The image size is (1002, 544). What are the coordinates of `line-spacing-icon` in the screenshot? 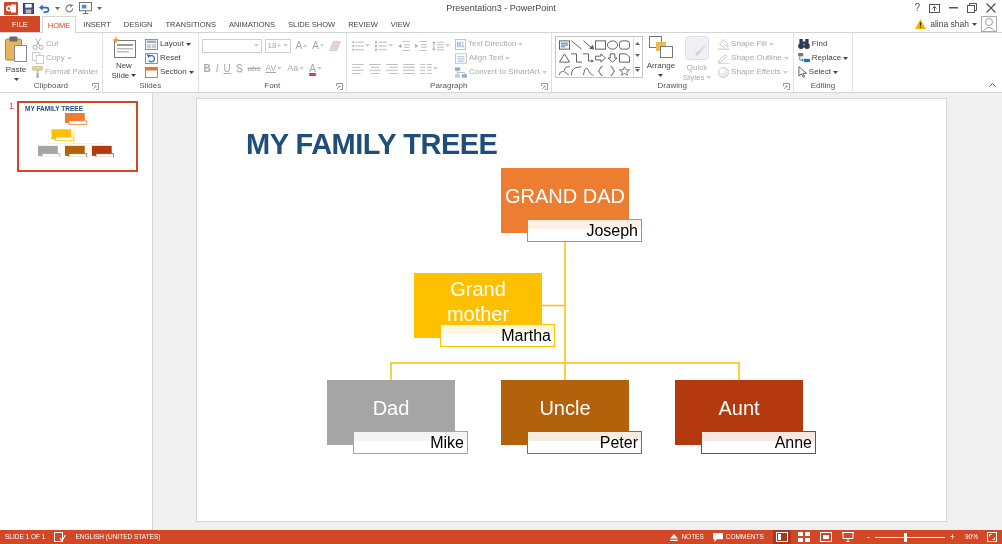 It's located at (437, 45).